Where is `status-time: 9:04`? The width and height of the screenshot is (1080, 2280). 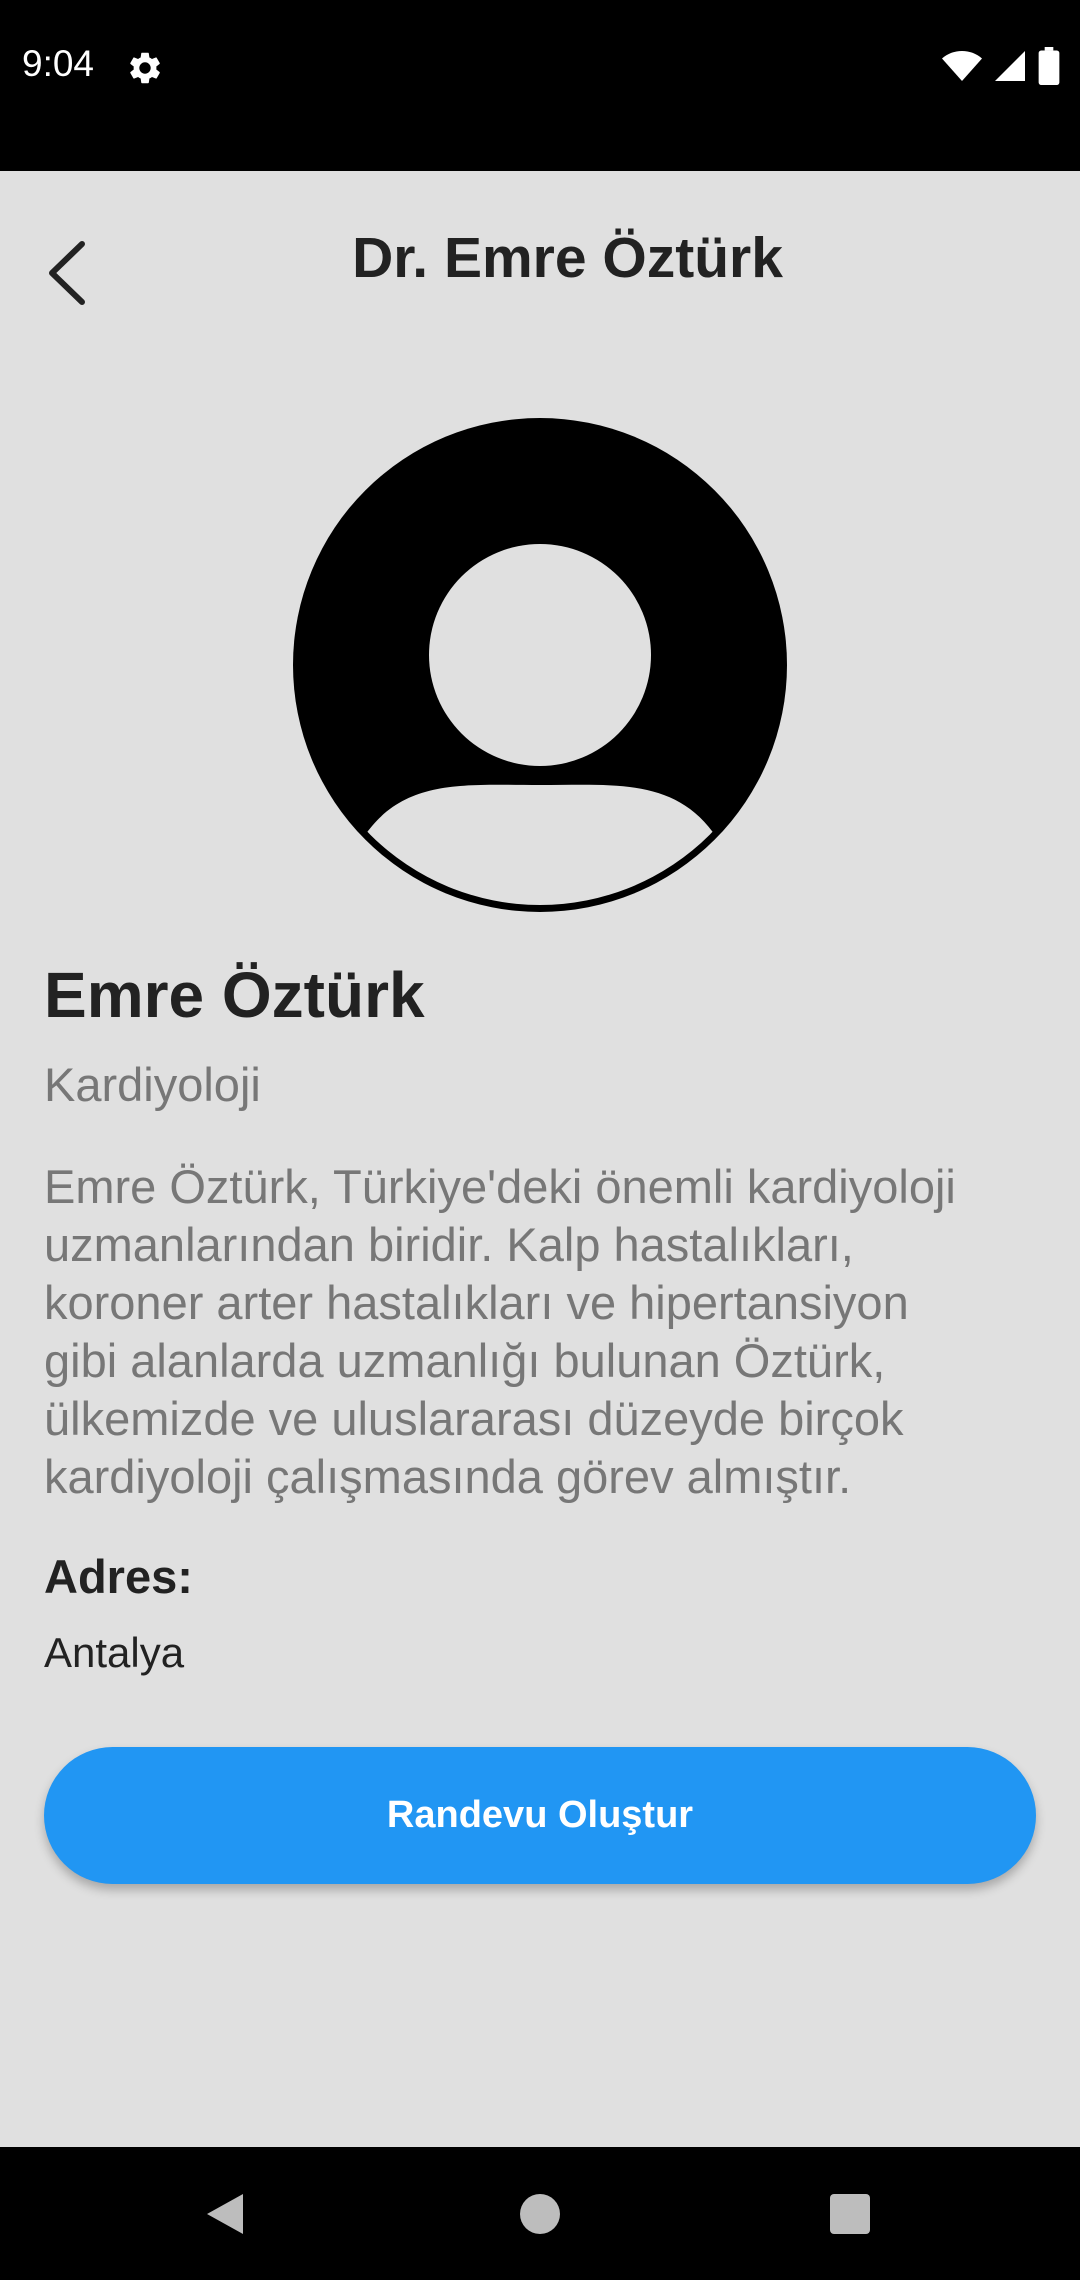
status-time: 9:04 is located at coordinates (58, 63).